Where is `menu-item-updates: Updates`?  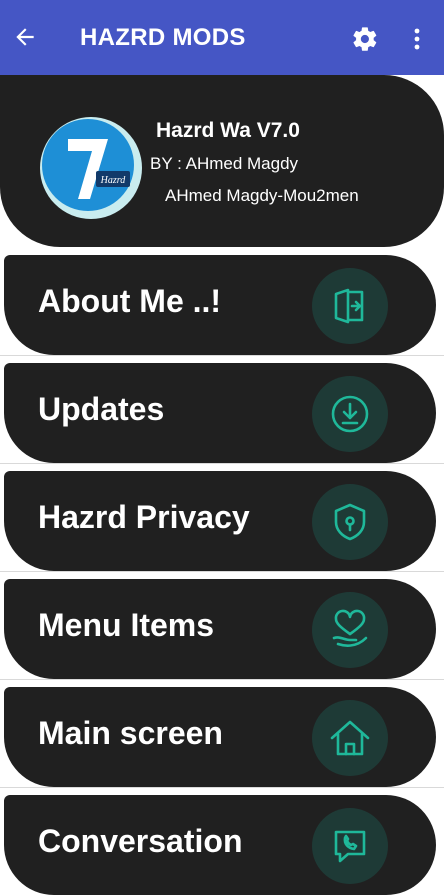
menu-item-updates: Updates is located at coordinates (220, 413).